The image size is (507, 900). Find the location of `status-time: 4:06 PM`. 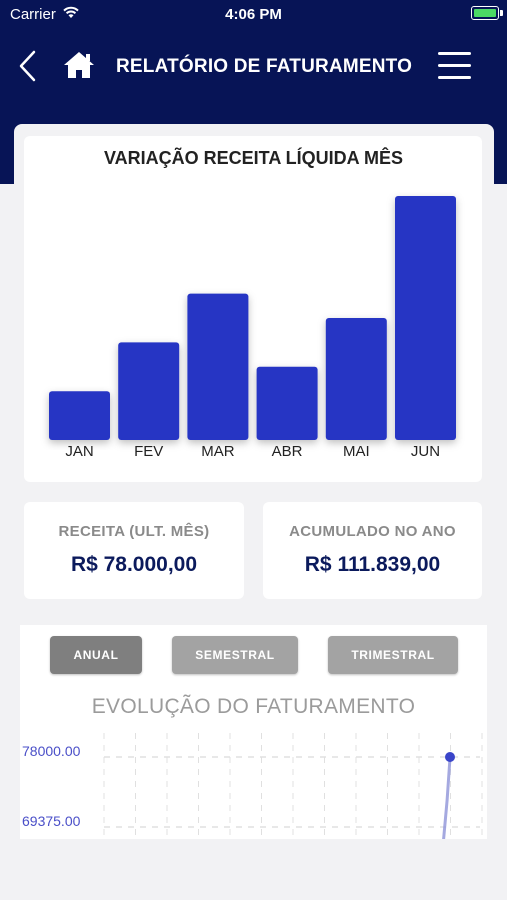

status-time: 4:06 PM is located at coordinates (253, 14).